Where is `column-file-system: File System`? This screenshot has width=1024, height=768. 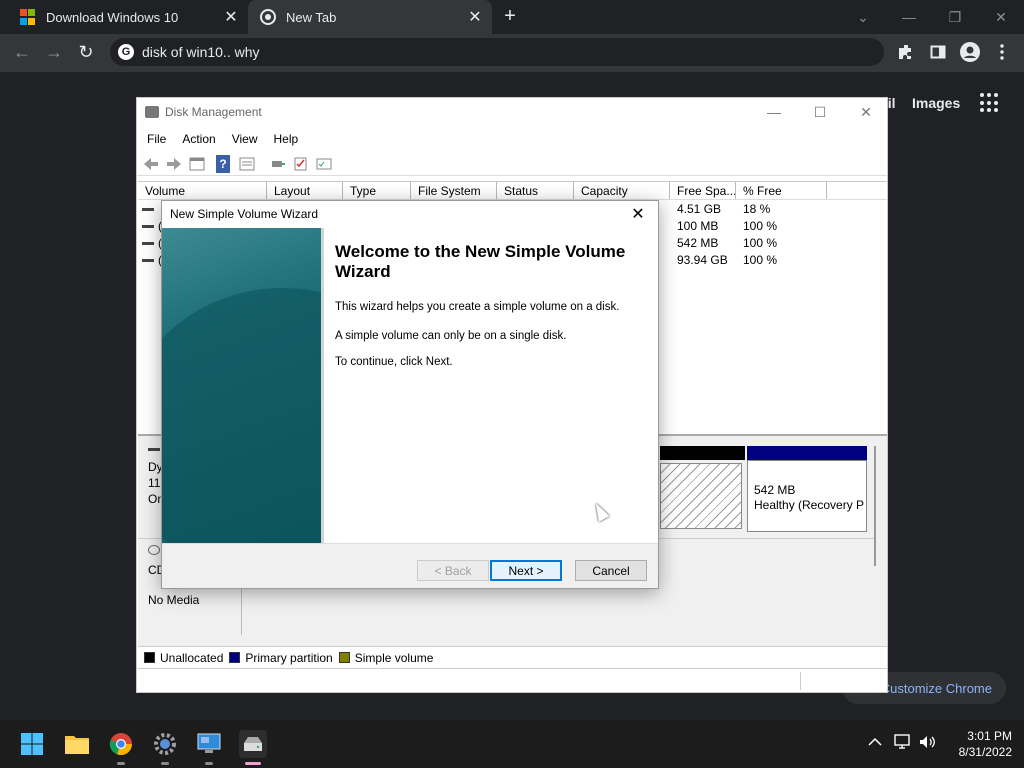
column-file-system: File System is located at coordinates (454, 190).